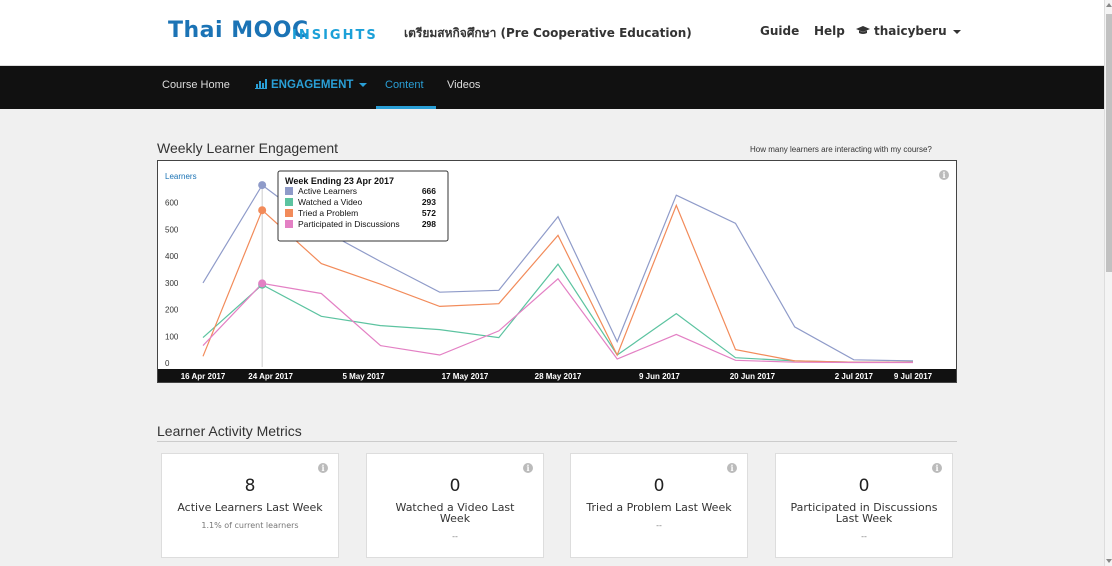 This screenshot has height=566, width=1112. I want to click on y-tick-label: 400, so click(172, 256).